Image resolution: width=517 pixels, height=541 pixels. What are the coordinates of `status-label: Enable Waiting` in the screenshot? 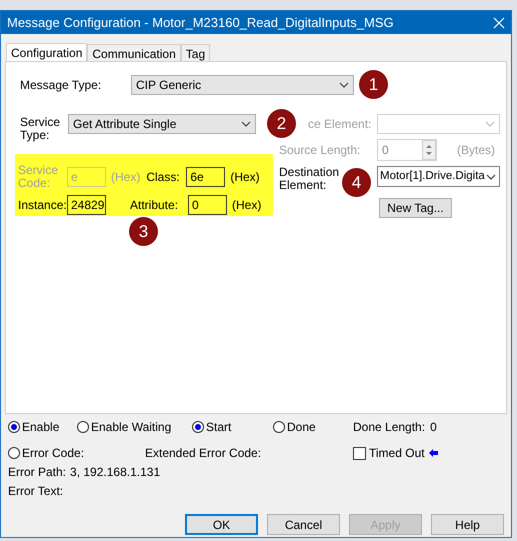 It's located at (131, 427).